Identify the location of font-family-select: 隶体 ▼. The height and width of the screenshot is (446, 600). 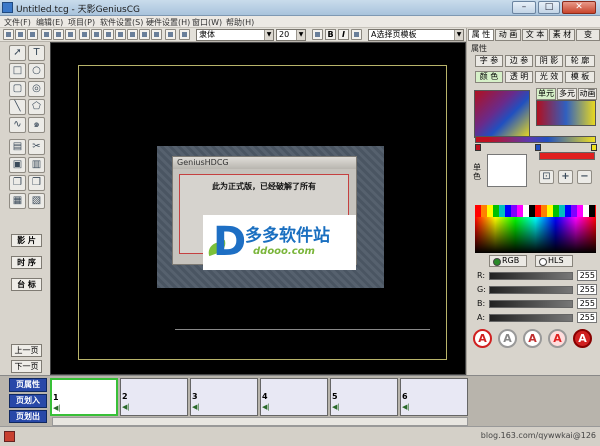
(235, 35).